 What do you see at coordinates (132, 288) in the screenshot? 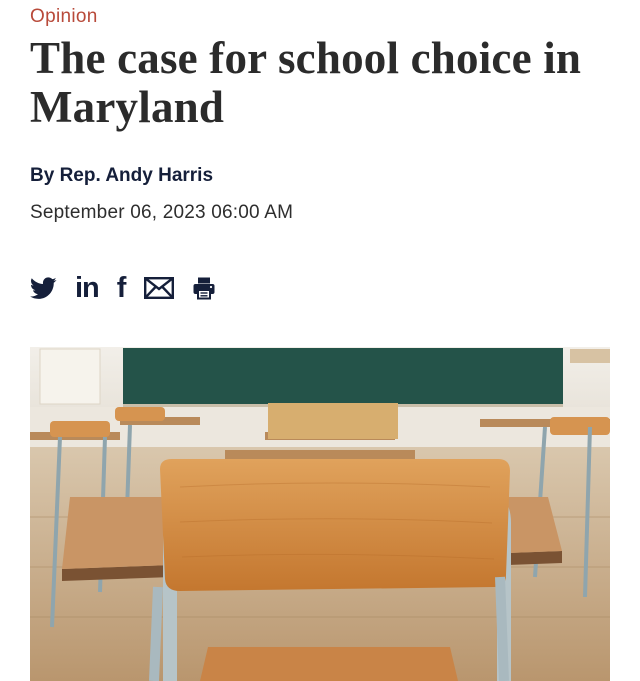
I see `share-bar: in f` at bounding box center [132, 288].